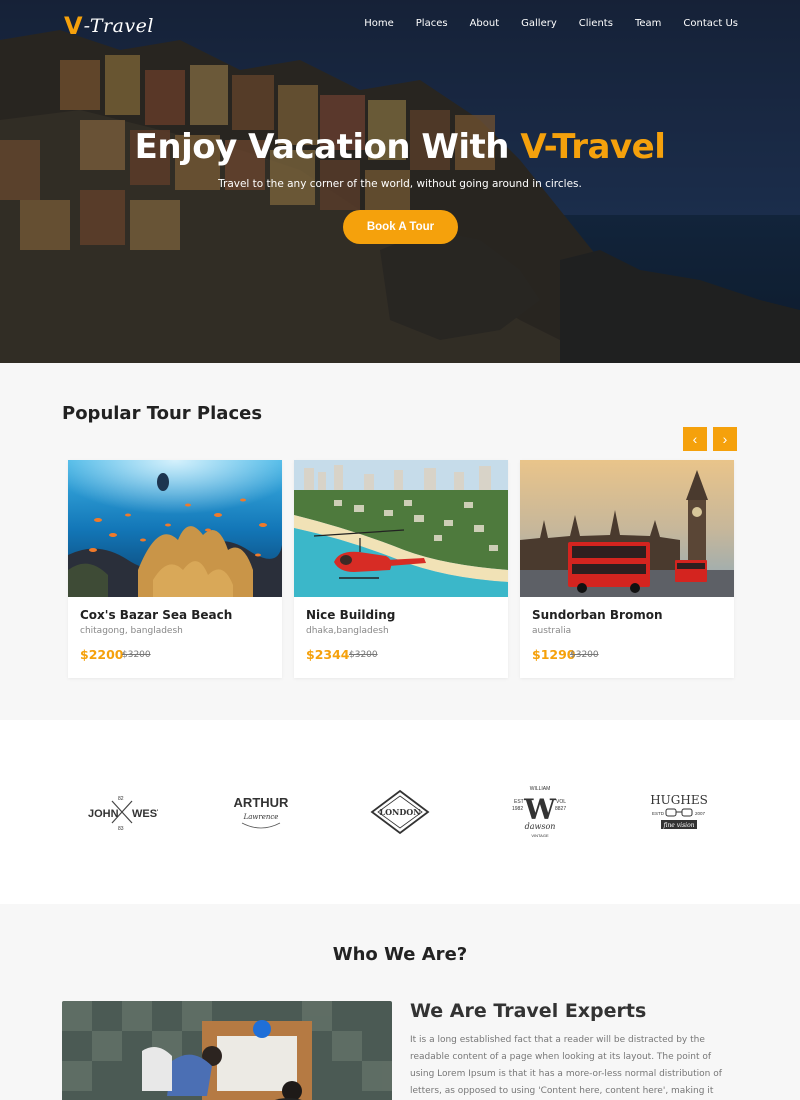  Describe the element at coordinates (554, 654) in the screenshot. I see `tour-card-price: $1290` at that location.